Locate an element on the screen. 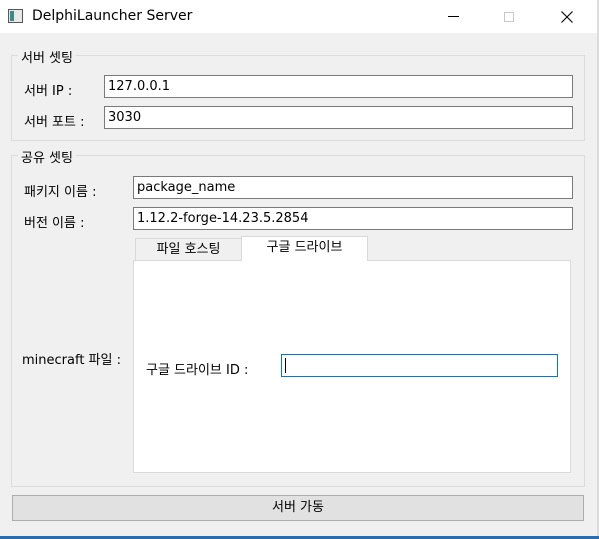  package-name-label: 패키지 이름 : is located at coordinates (60, 192).